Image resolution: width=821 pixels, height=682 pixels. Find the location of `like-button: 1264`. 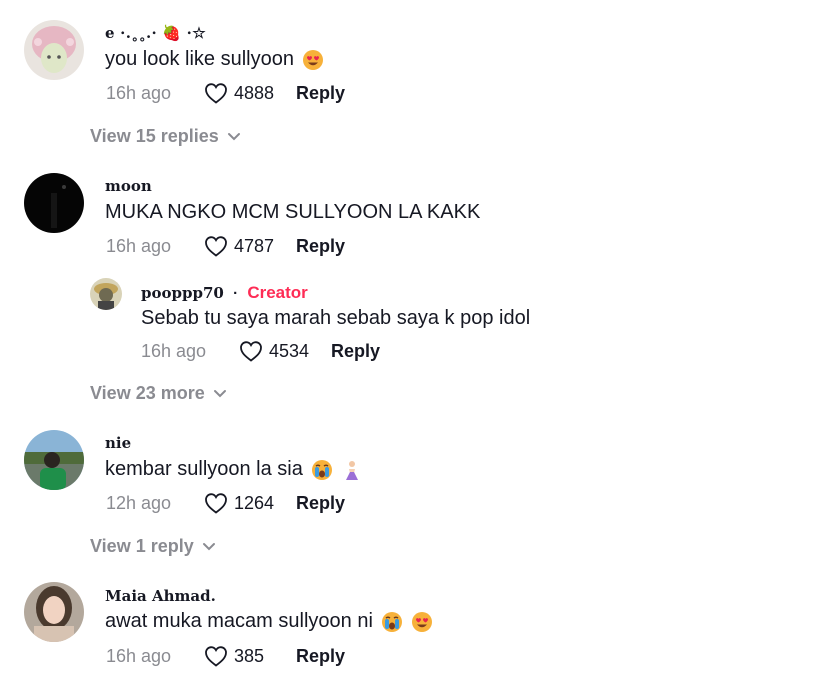

like-button: 1264 is located at coordinates (250, 503).